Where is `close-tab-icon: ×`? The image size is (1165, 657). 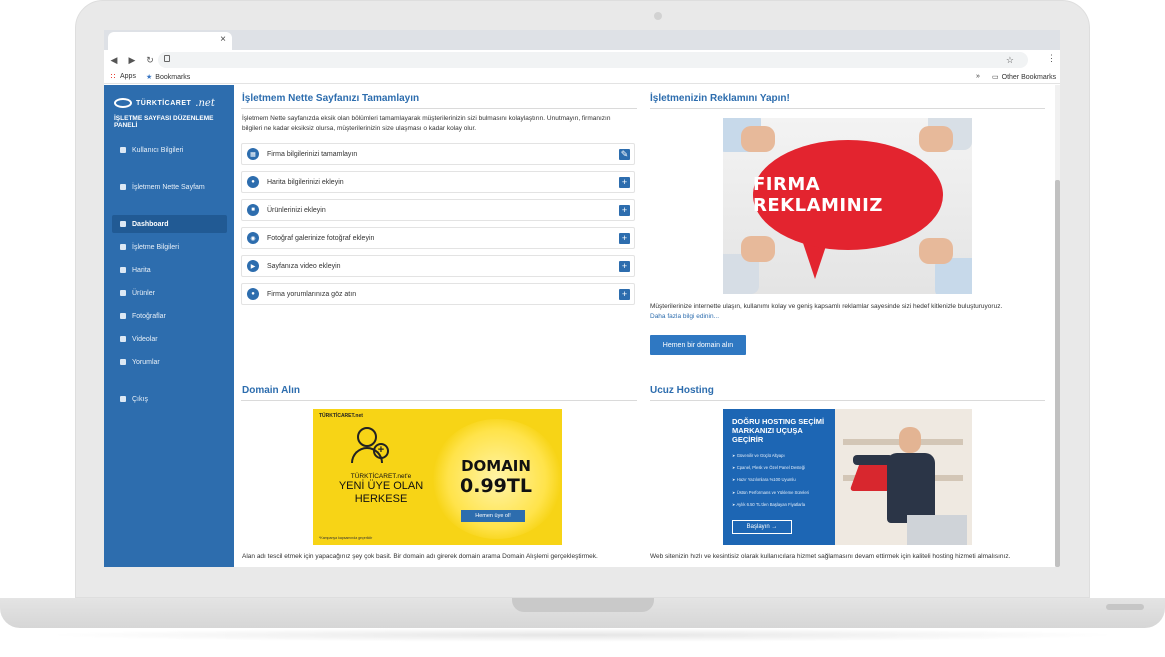 close-tab-icon: × is located at coordinates (223, 39).